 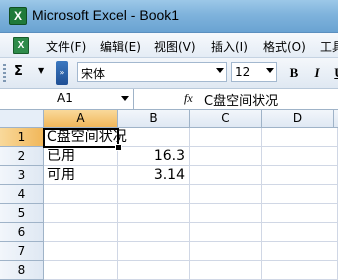 What do you see at coordinates (154, 194) in the screenshot?
I see `cell-b4` at bounding box center [154, 194].